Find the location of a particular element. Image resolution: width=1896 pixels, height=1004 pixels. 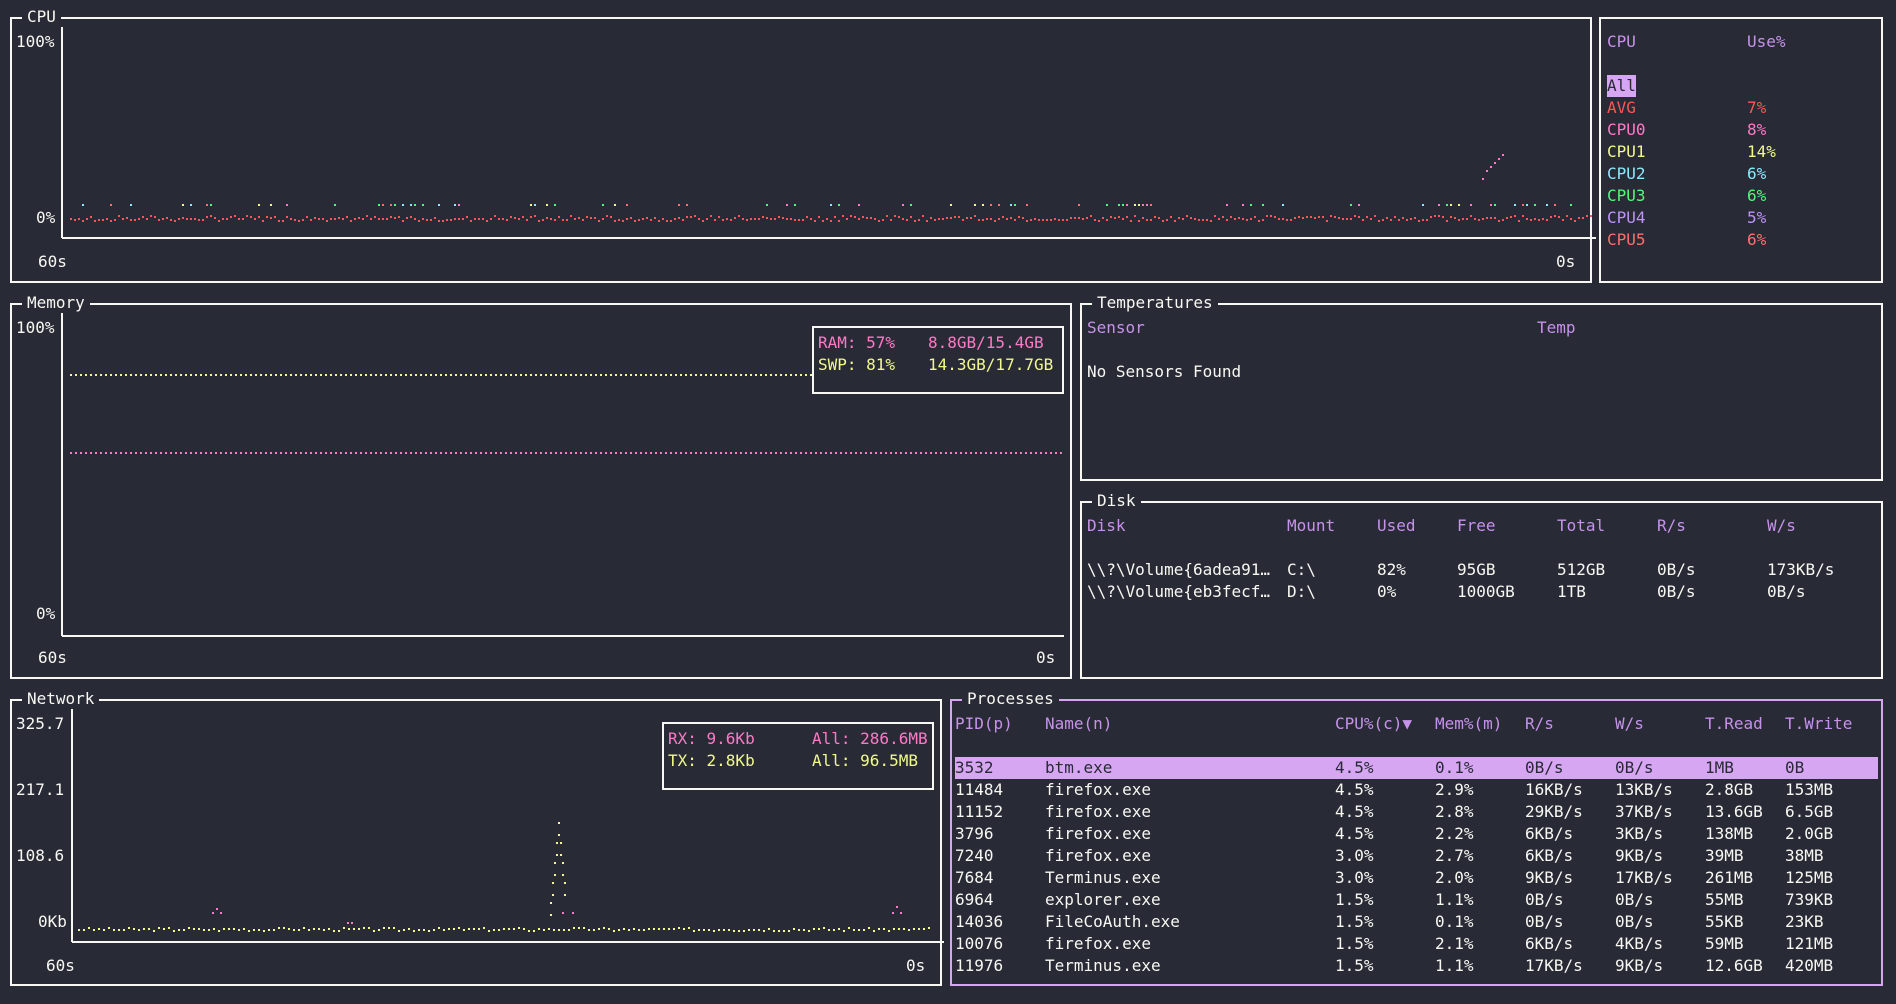

disk-col-used: Used is located at coordinates (1396, 526).